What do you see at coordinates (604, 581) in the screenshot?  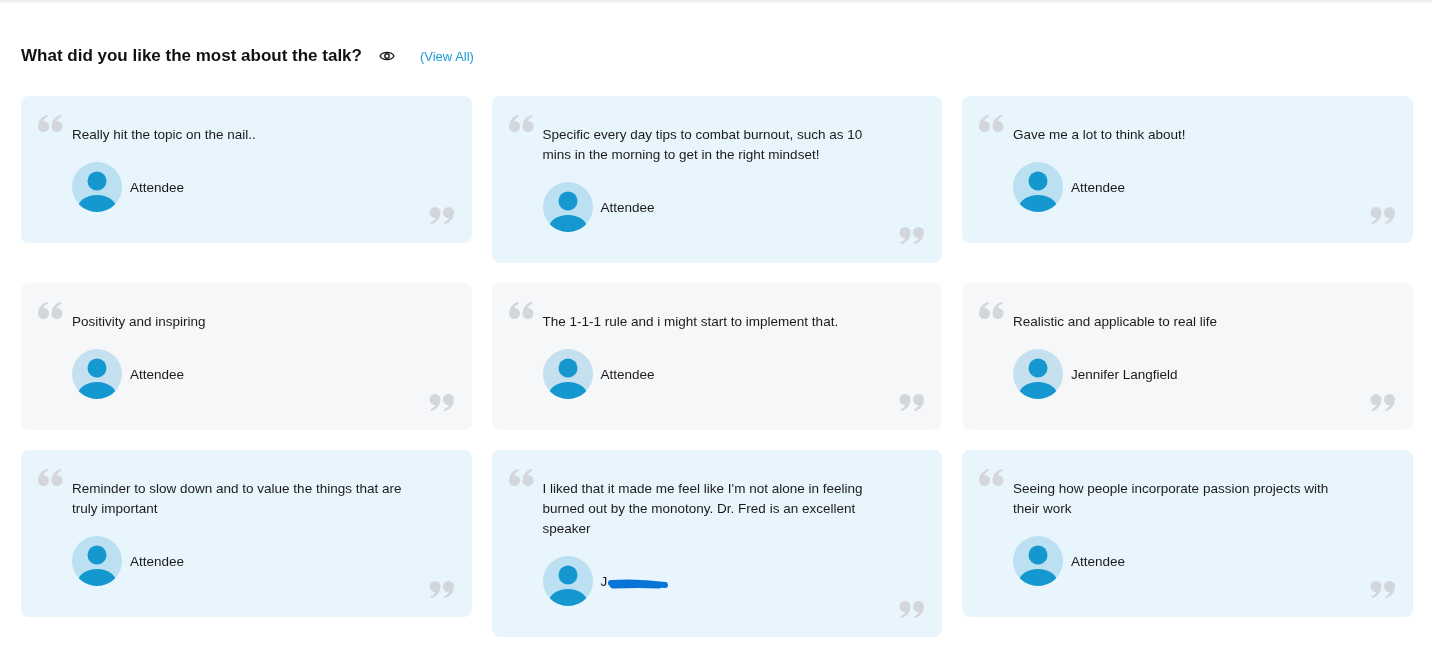 I see `attendee-name: J` at bounding box center [604, 581].